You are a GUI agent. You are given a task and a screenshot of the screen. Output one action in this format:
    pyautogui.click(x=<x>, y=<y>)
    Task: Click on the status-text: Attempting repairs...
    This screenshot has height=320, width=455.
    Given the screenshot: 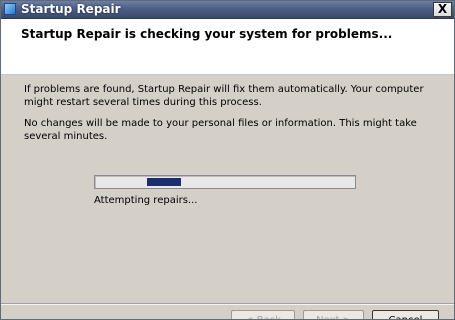 What is the action you would take?
    pyautogui.click(x=146, y=200)
    